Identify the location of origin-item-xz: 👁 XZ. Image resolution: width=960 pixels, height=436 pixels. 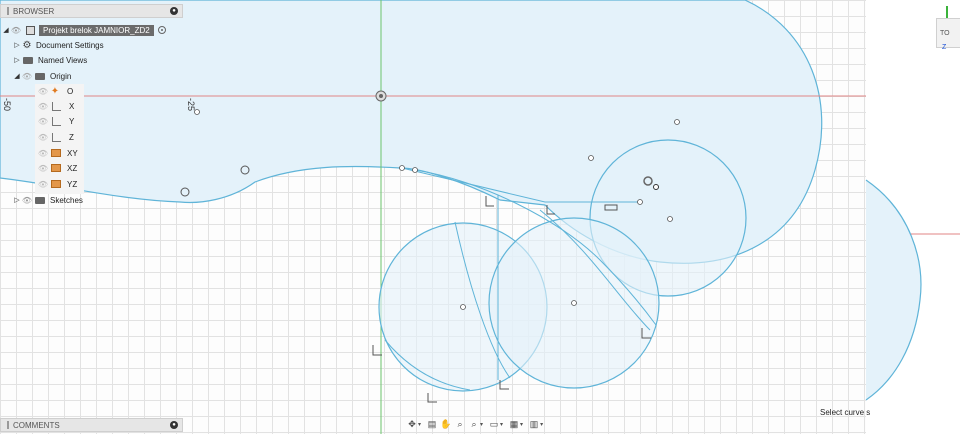
(57, 168).